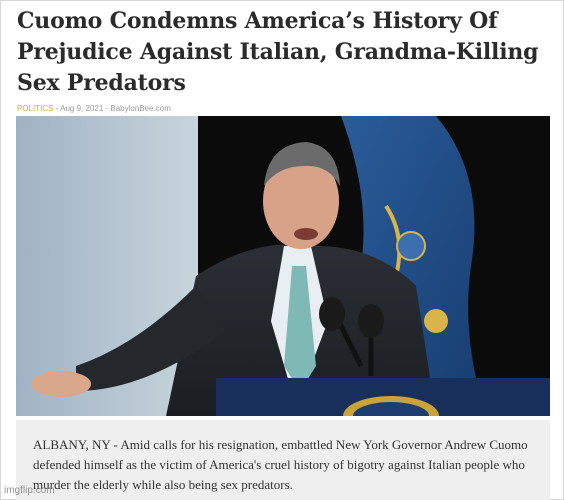 The width and height of the screenshot is (564, 500). I want to click on speaker-hand, so click(61, 384).